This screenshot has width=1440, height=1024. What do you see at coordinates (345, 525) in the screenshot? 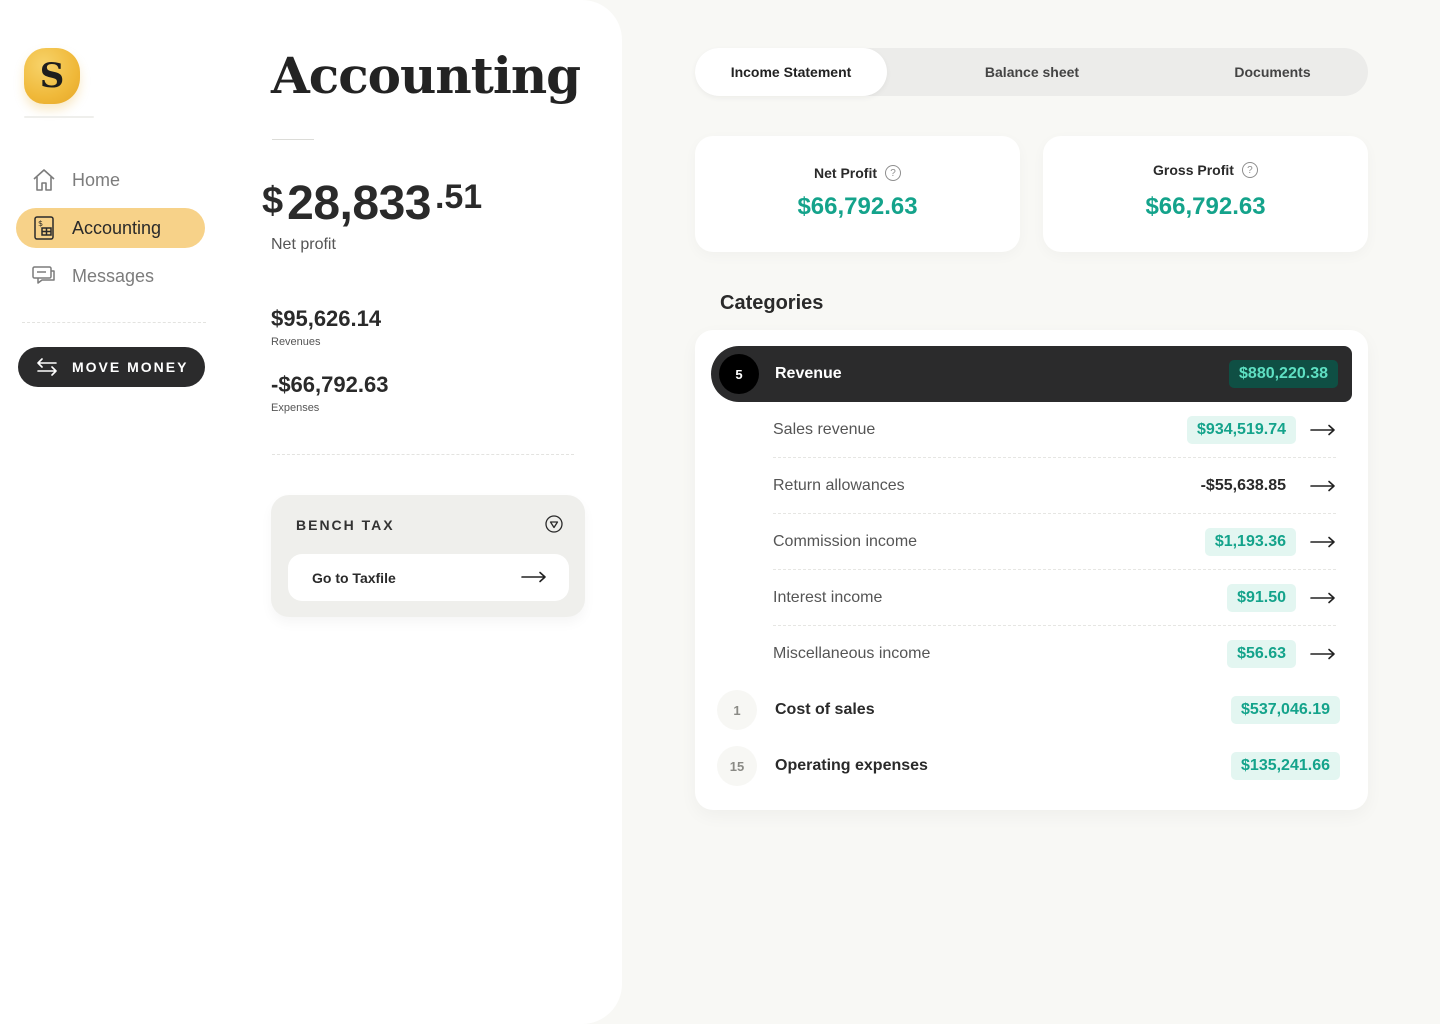
I see `bench-tax-title: BENCH TAX` at bounding box center [345, 525].